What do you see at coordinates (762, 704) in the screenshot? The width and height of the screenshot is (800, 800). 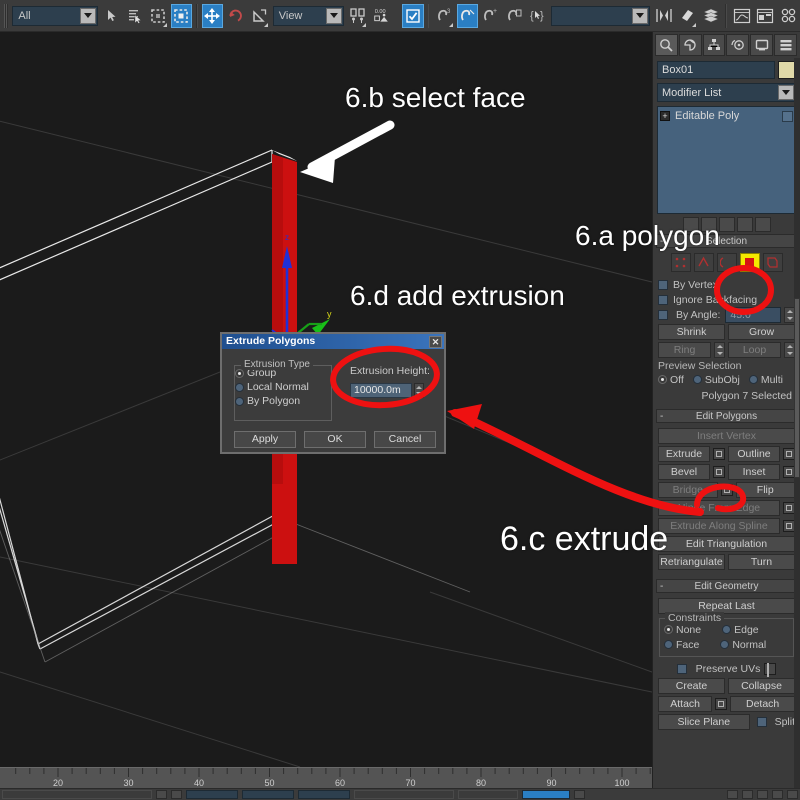 I see `detach-button: Detach` at bounding box center [762, 704].